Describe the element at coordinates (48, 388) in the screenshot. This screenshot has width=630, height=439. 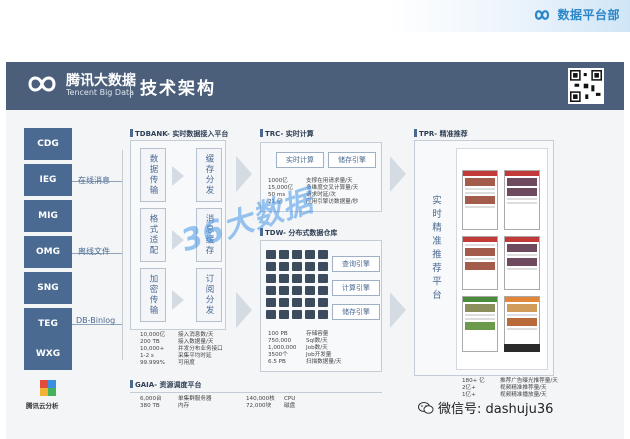
I see `tencent-cloud-analytics-logo-icon` at that location.